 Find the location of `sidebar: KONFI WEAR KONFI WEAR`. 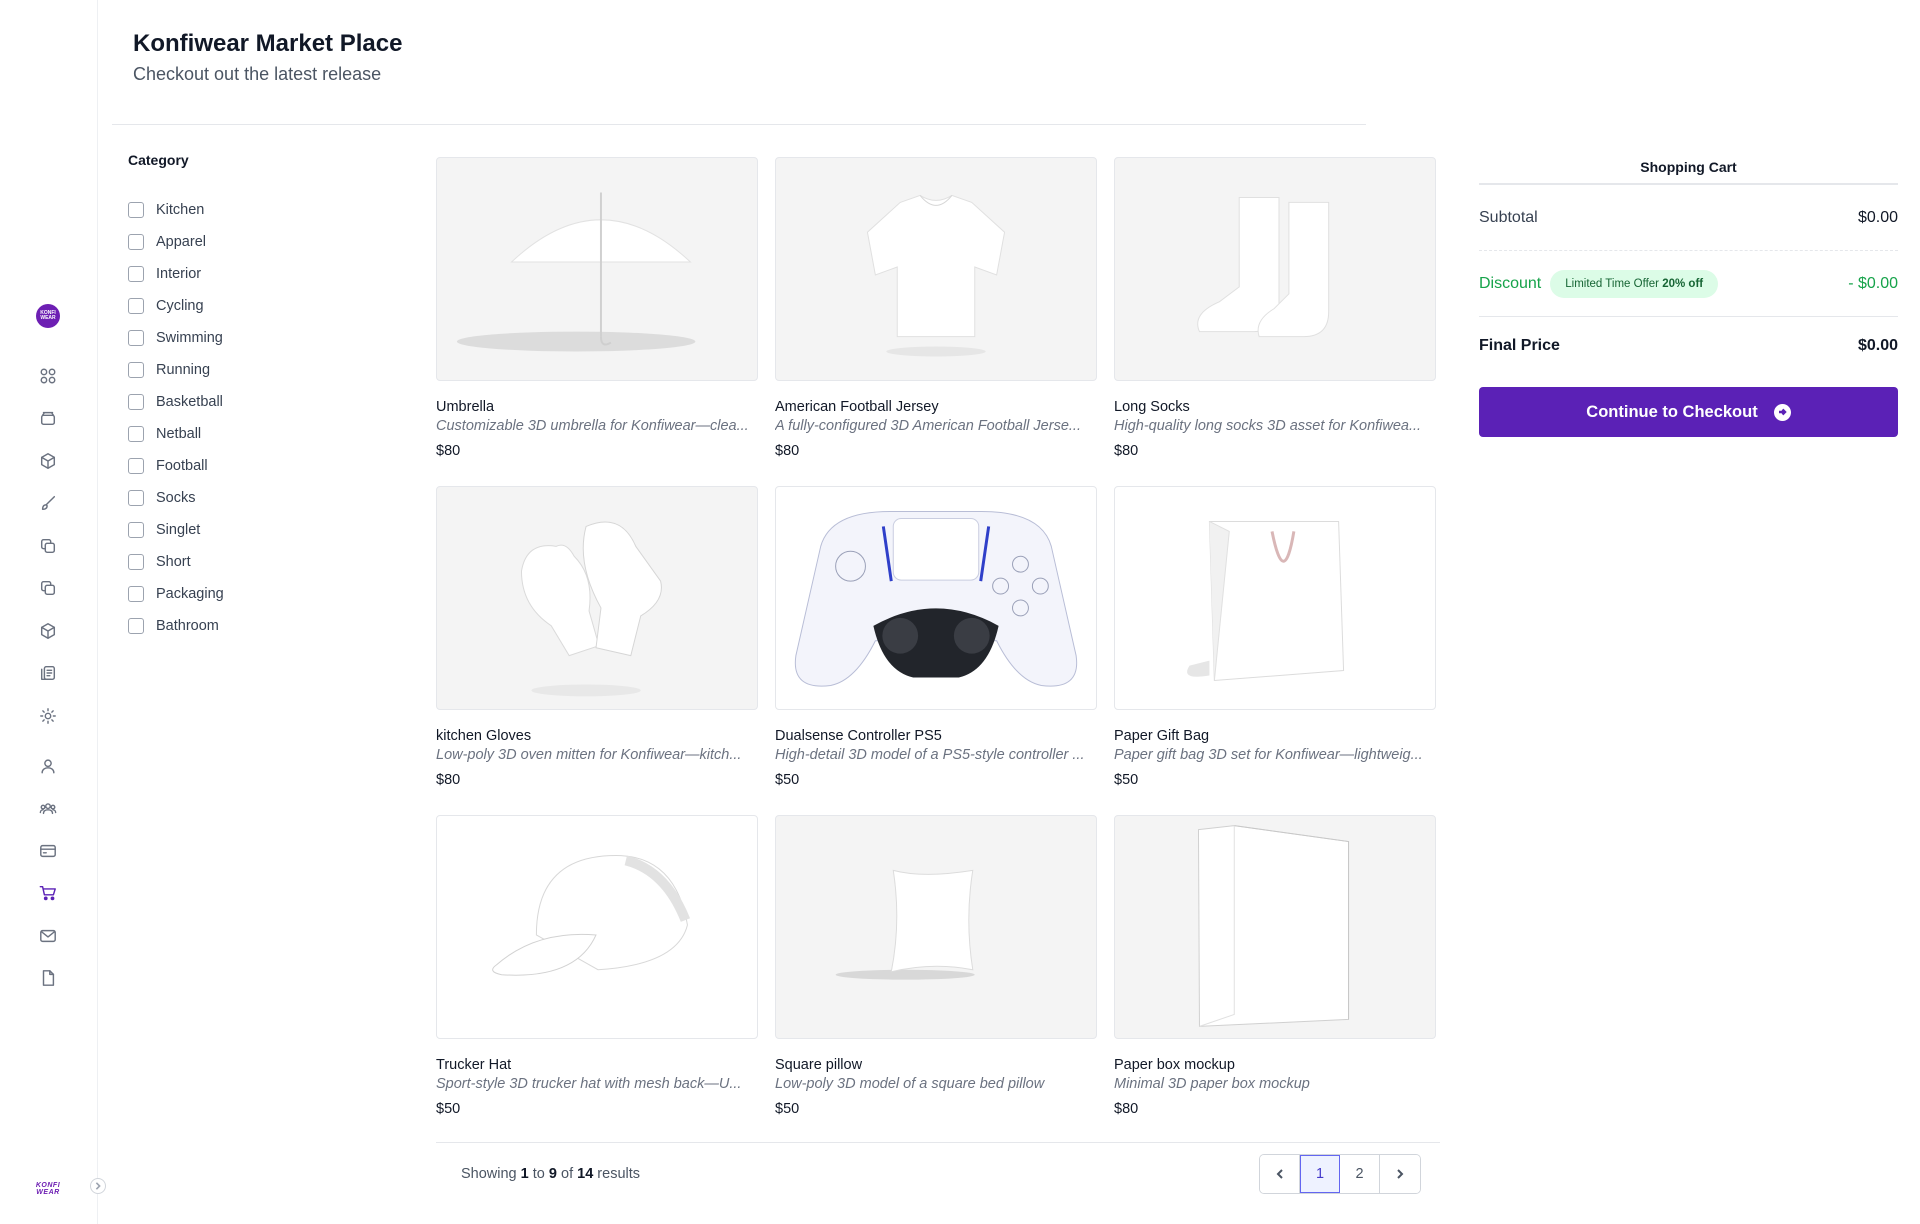

sidebar: KONFI WEAR KONFI WEAR is located at coordinates (49, 612).